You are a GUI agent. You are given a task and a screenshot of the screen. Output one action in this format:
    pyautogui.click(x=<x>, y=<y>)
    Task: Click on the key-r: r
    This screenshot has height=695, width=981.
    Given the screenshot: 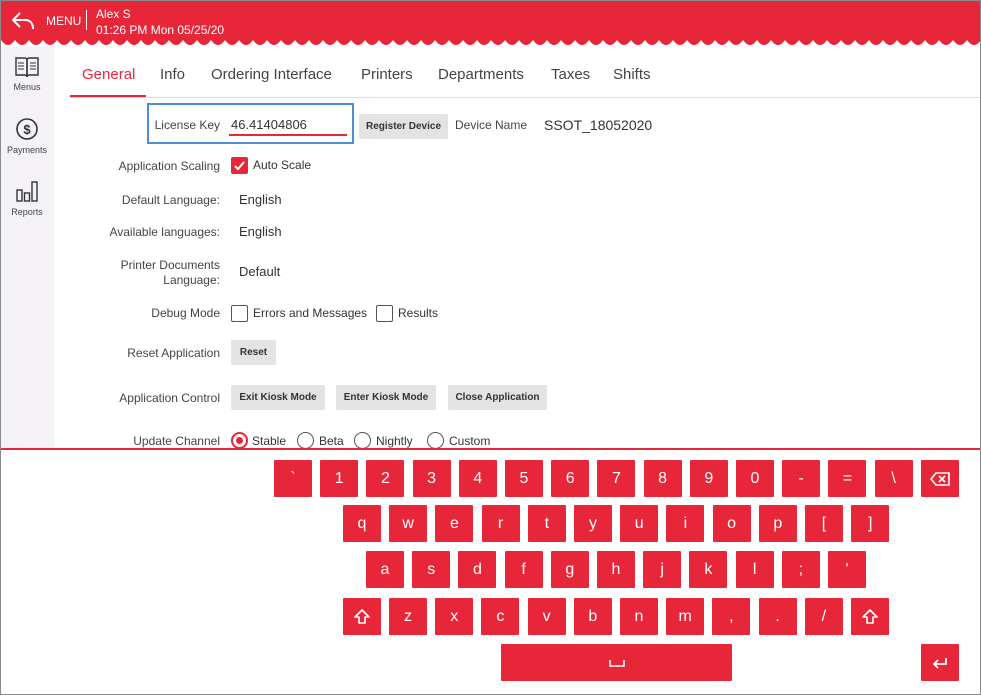 What is the action you would take?
    pyautogui.click(x=500, y=523)
    